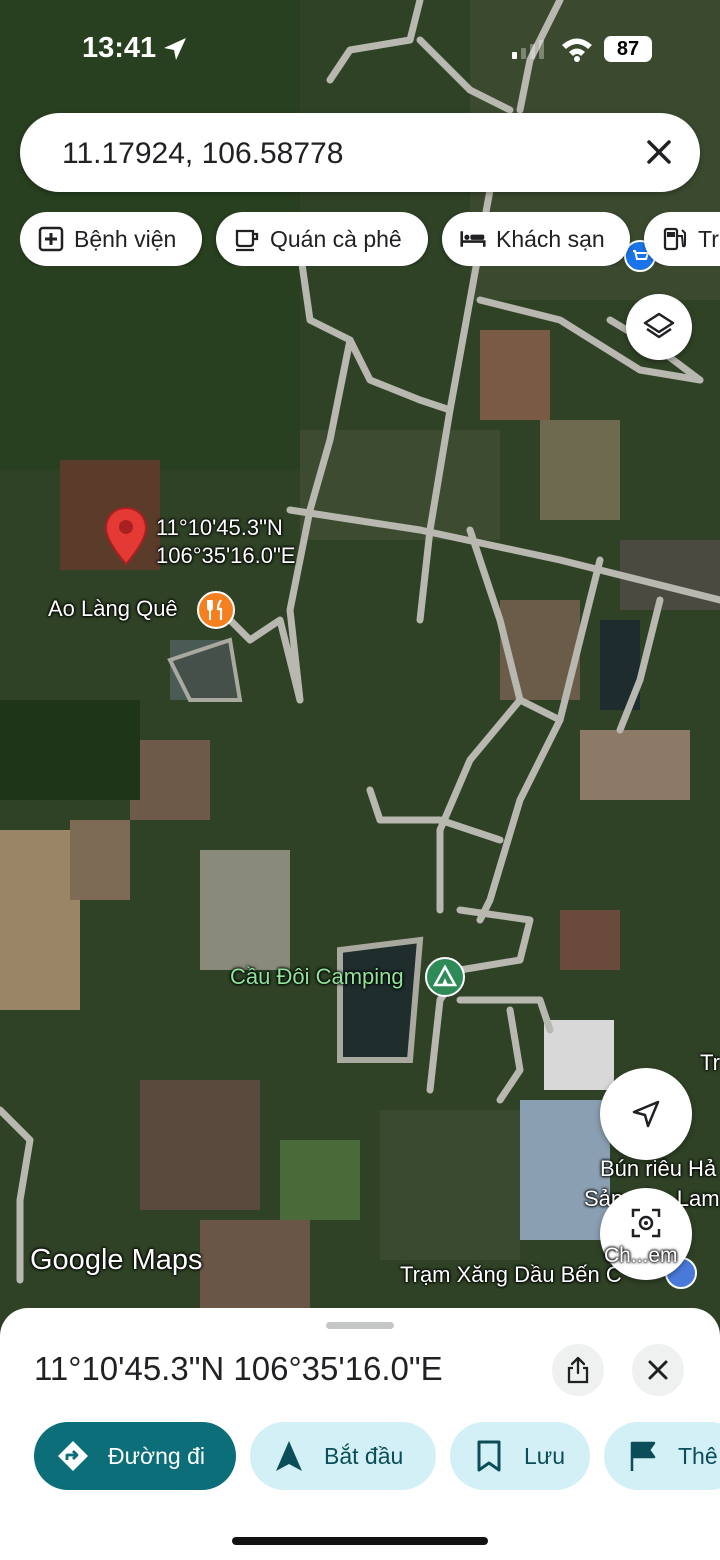  Describe the element at coordinates (646, 1223) in the screenshot. I see `camera-search-icon` at that location.